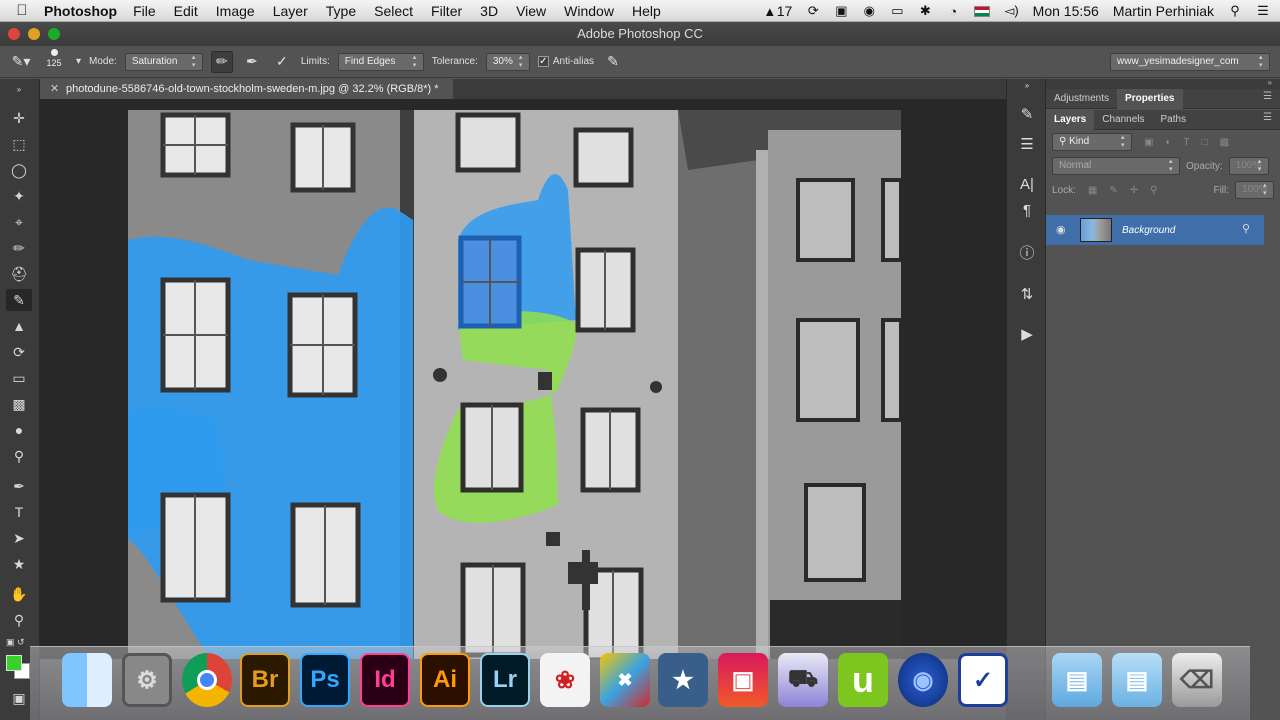 The width and height of the screenshot is (1280, 720). I want to click on brush-settings-icon: ☰, so click(1027, 144).